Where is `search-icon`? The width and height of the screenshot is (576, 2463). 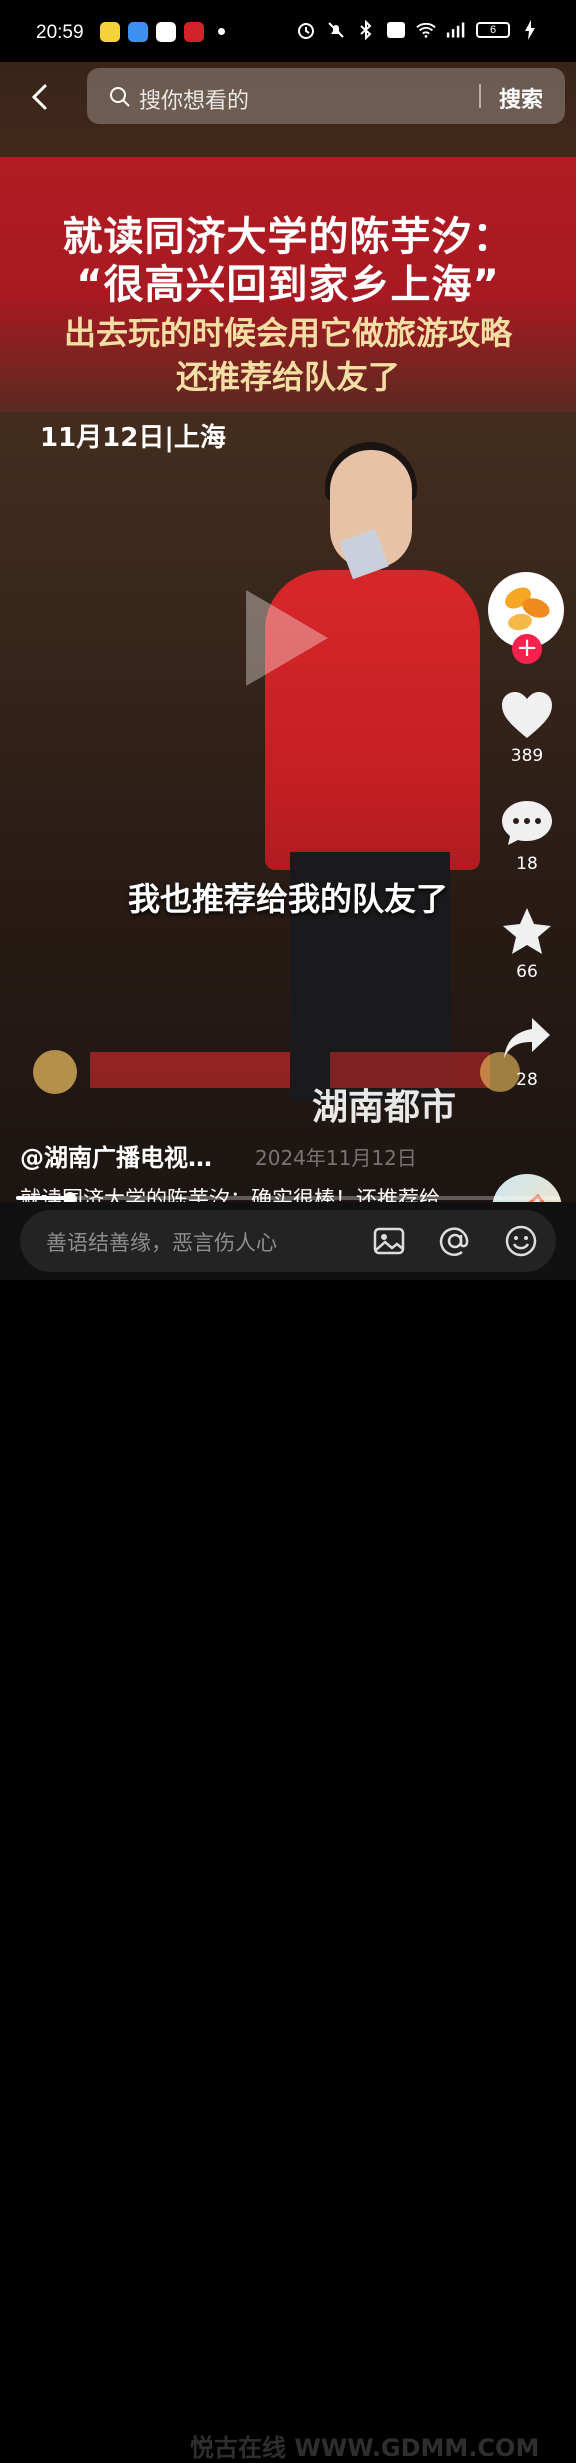
search-icon is located at coordinates (120, 99).